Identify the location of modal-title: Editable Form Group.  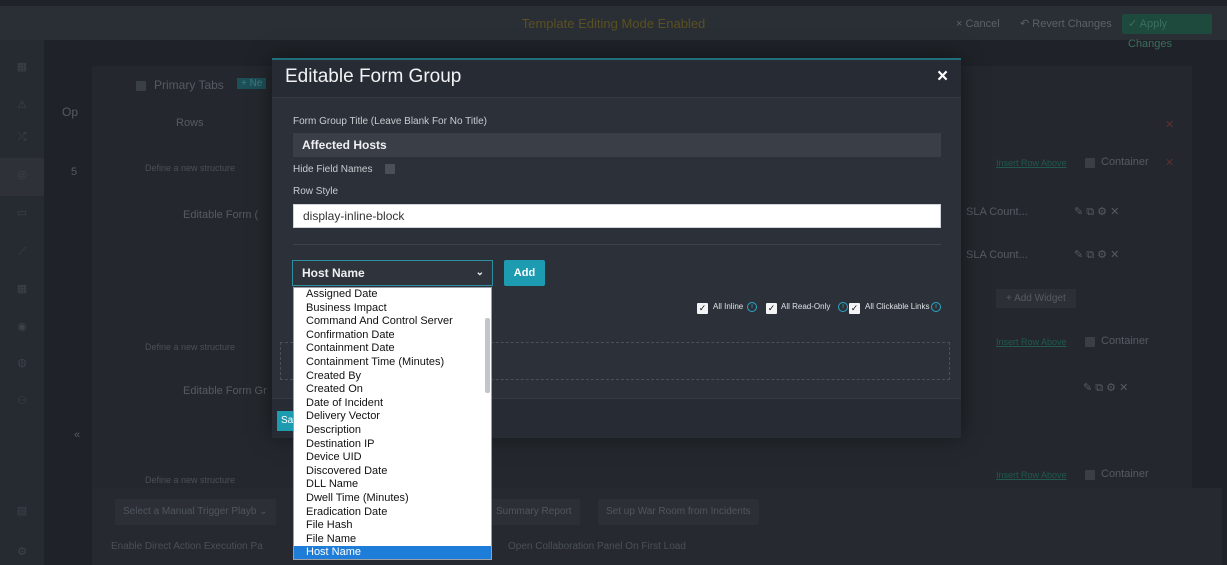
(373, 76).